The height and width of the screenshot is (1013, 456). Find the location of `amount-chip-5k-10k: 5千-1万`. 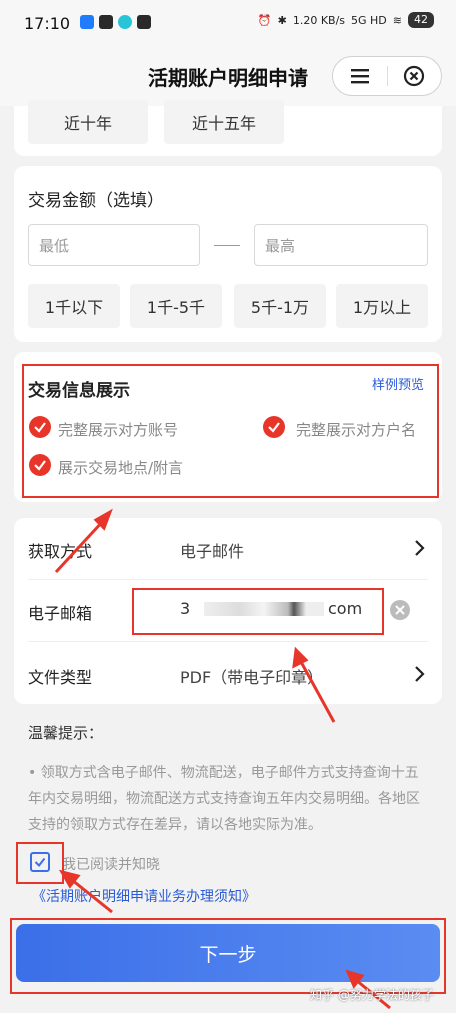

amount-chip-5k-10k: 5千-1万 is located at coordinates (280, 306).